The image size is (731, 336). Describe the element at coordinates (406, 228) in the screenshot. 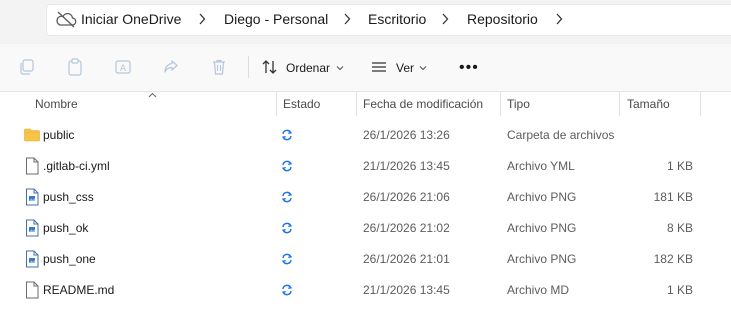

I see `file-modified-date: 26/1/2026 21:02` at that location.